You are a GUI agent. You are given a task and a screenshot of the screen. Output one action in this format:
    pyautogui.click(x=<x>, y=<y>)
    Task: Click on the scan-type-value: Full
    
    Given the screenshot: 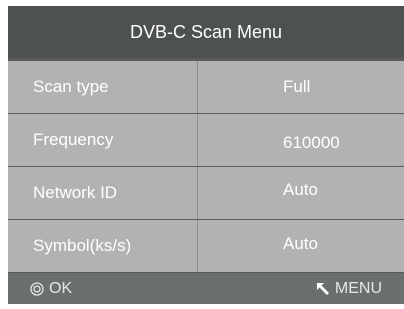 What is the action you would take?
    pyautogui.click(x=301, y=87)
    